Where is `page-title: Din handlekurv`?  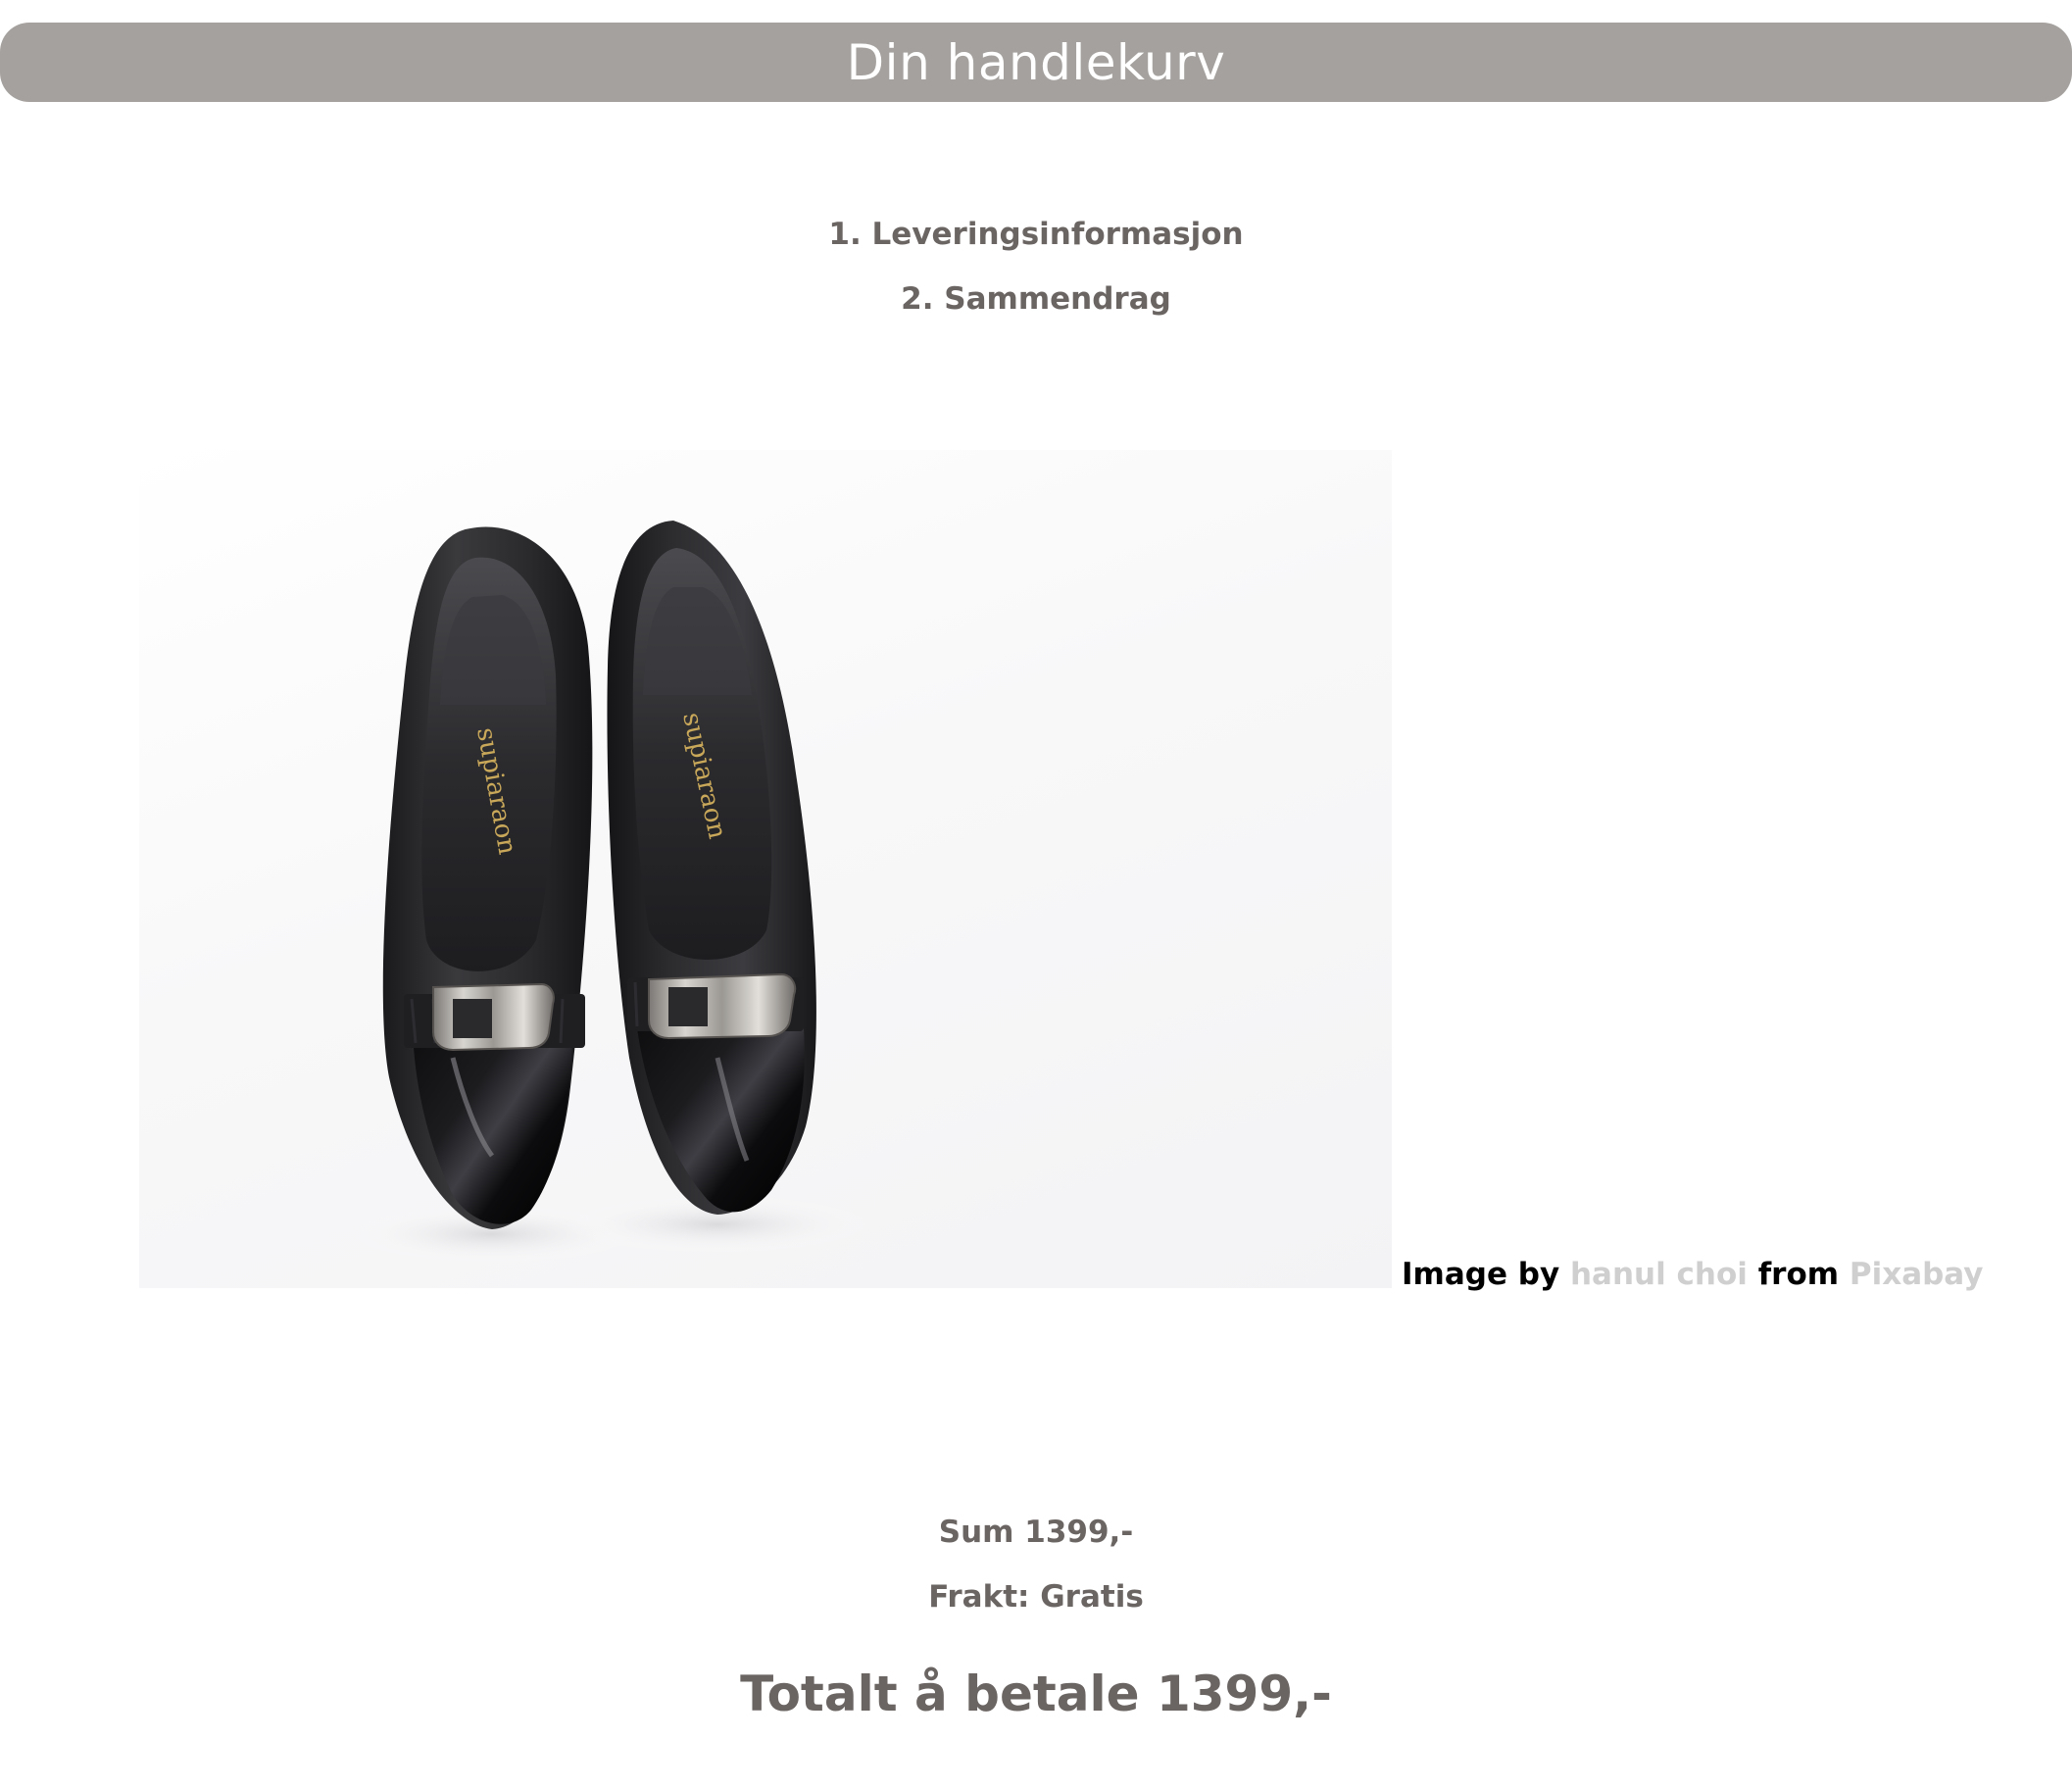
page-title: Din handlekurv is located at coordinates (1036, 62).